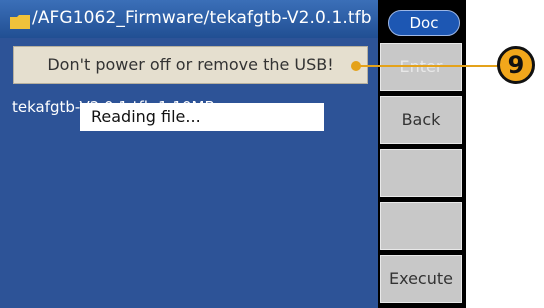 The image size is (544, 308). I want to click on callout-anchor-dot, so click(356, 66).